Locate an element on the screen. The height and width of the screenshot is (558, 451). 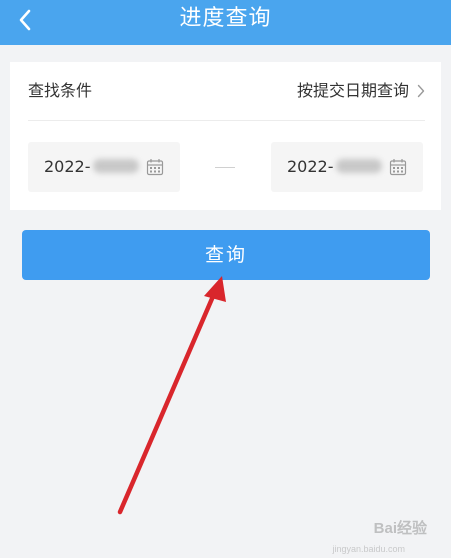
date-range-separator is located at coordinates (225, 167).